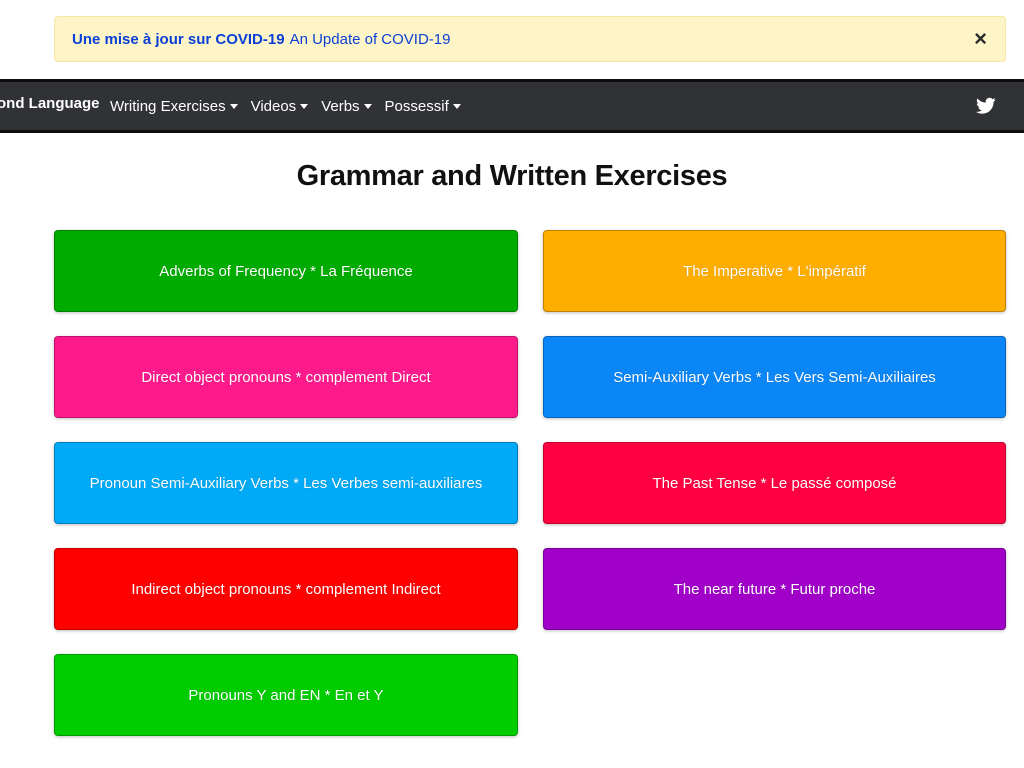 The height and width of the screenshot is (768, 1024). What do you see at coordinates (50, 103) in the screenshot?
I see `site-brand: ond Language` at bounding box center [50, 103].